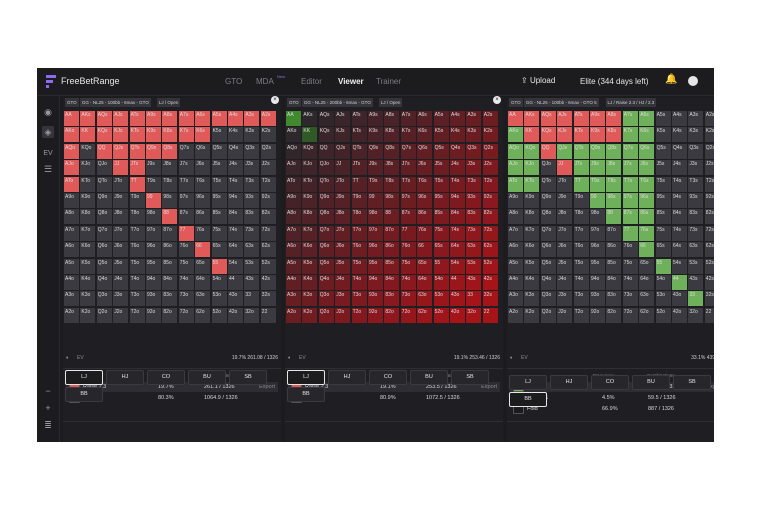  I want to click on hand-cell: AJs, so click(343, 118).